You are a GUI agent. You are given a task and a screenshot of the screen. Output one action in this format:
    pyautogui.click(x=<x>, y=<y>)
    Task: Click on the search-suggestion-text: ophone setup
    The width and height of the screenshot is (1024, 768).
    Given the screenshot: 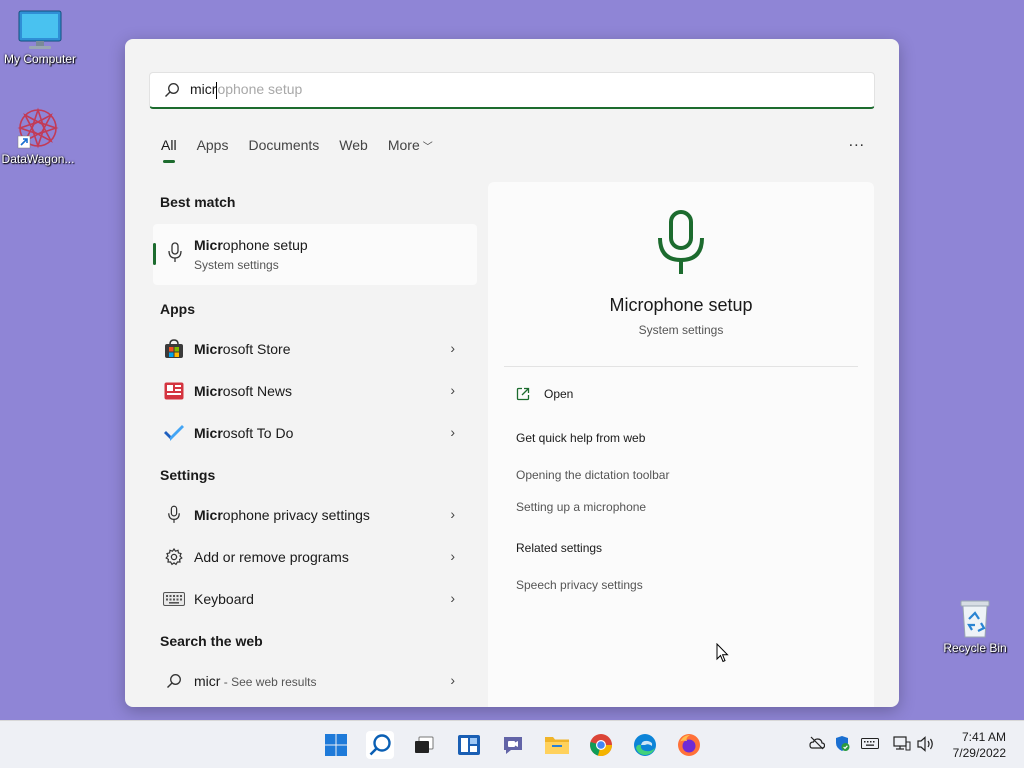 What is the action you would take?
    pyautogui.click(x=260, y=89)
    